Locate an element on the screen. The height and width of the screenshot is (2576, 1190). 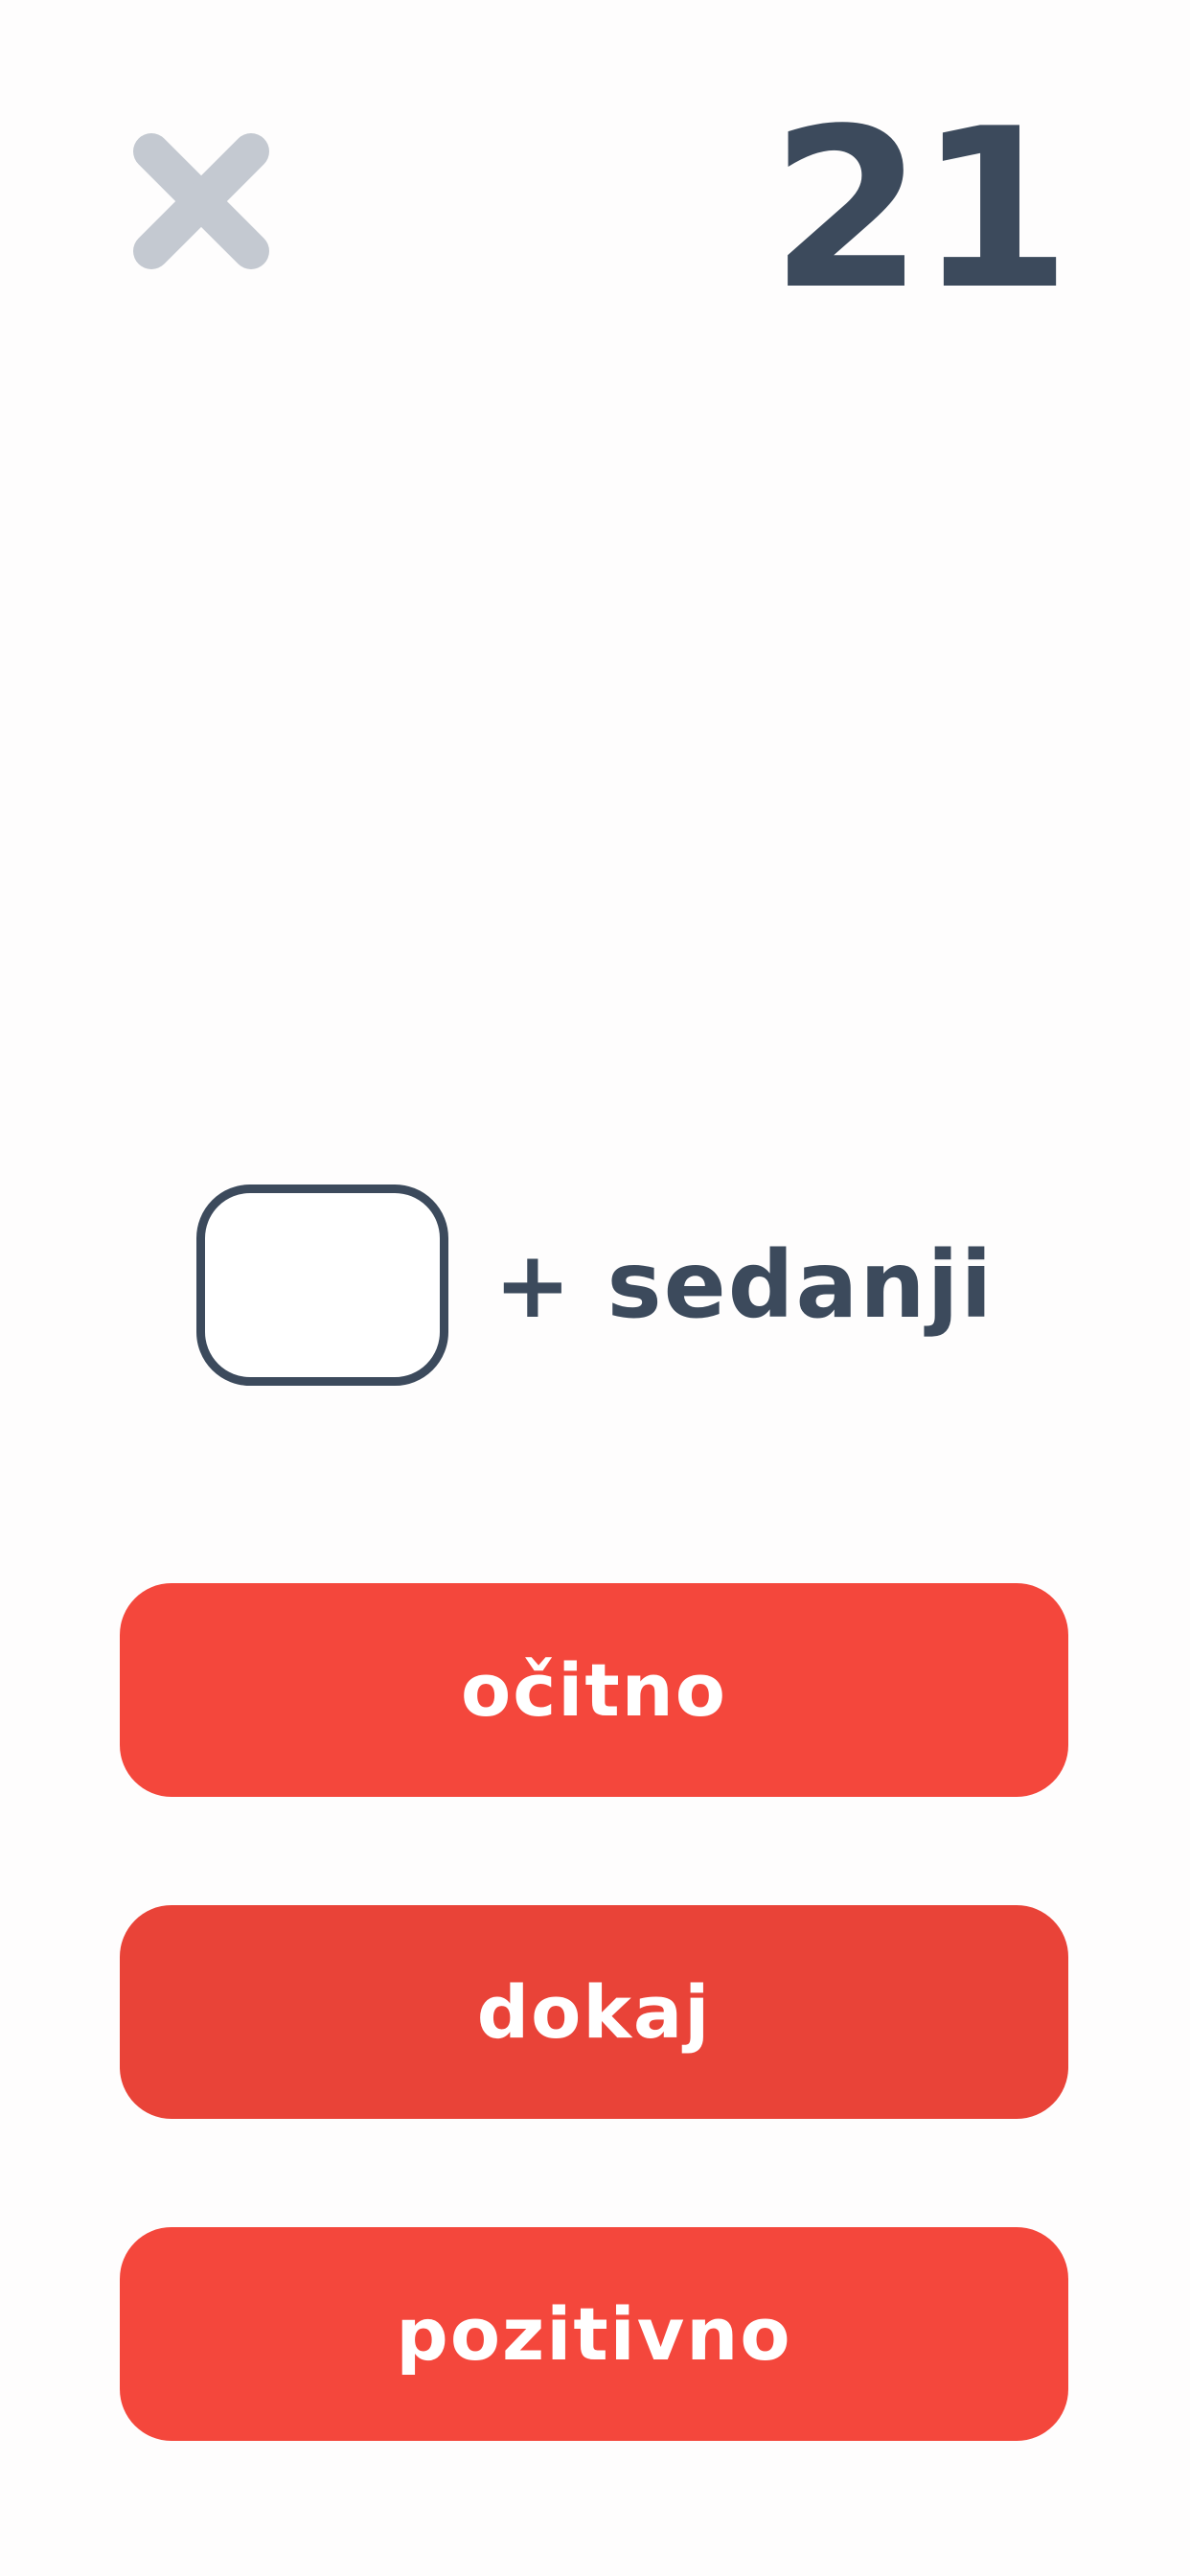
close-button is located at coordinates (202, 201).